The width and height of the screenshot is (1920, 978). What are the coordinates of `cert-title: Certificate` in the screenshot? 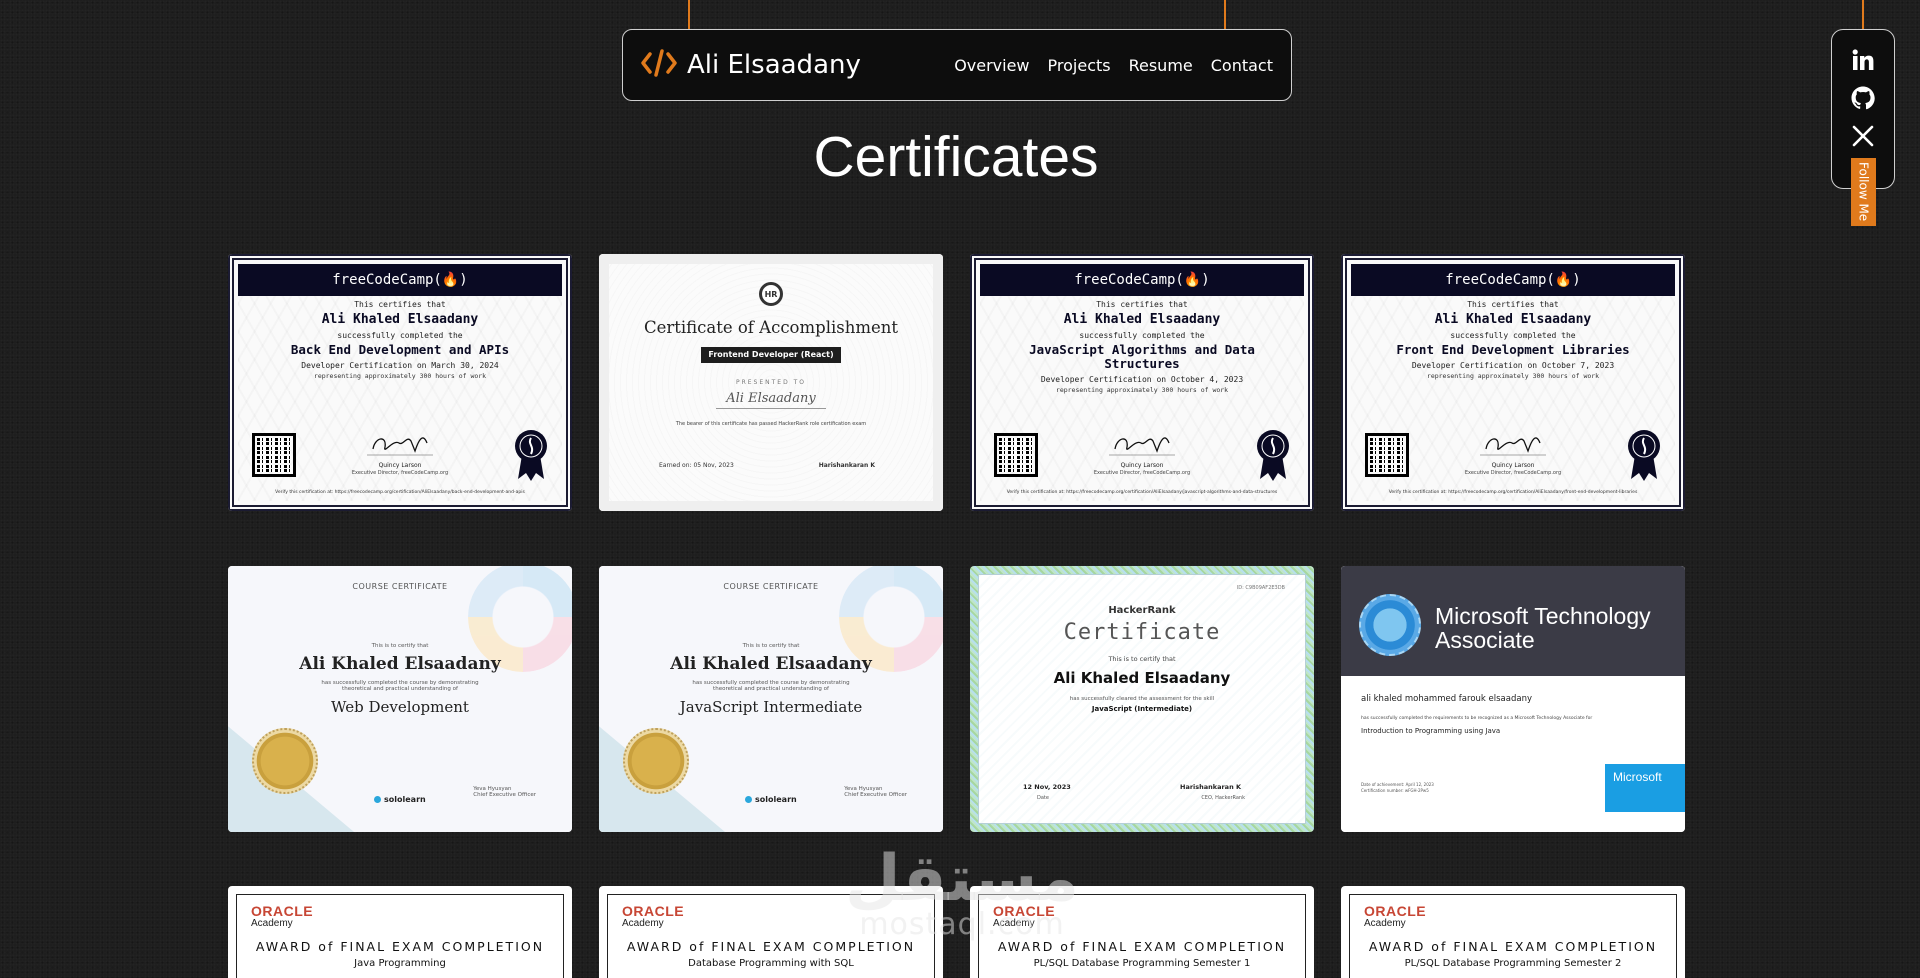 It's located at (1142, 632).